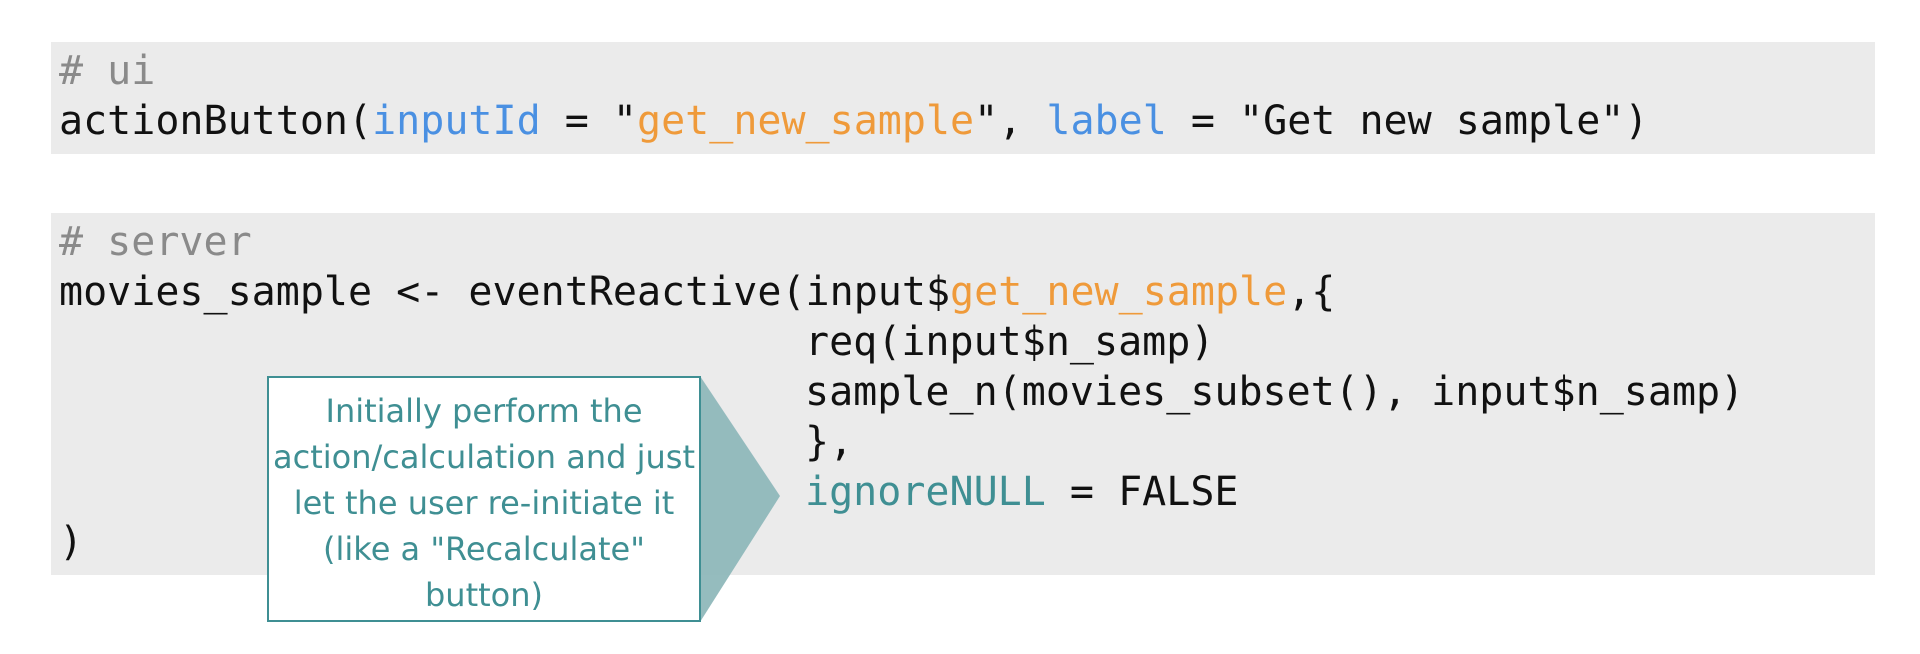 This screenshot has height=654, width=1920. I want to click on brace-open: ,{, so click(1311, 292).